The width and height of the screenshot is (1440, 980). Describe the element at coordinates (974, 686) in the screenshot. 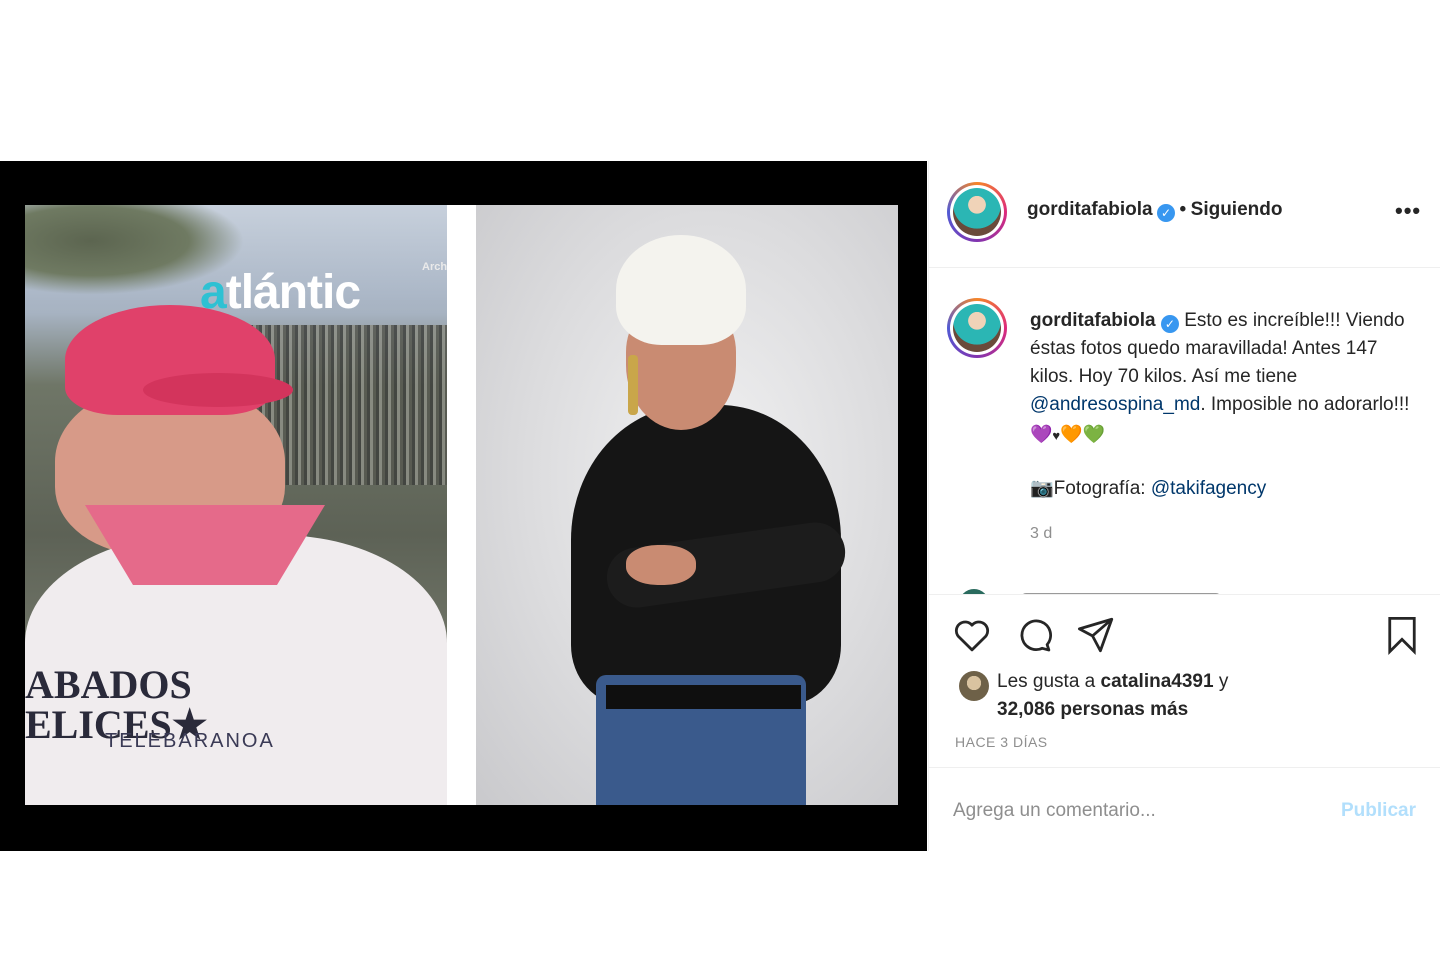

I see `liker-avatar` at that location.